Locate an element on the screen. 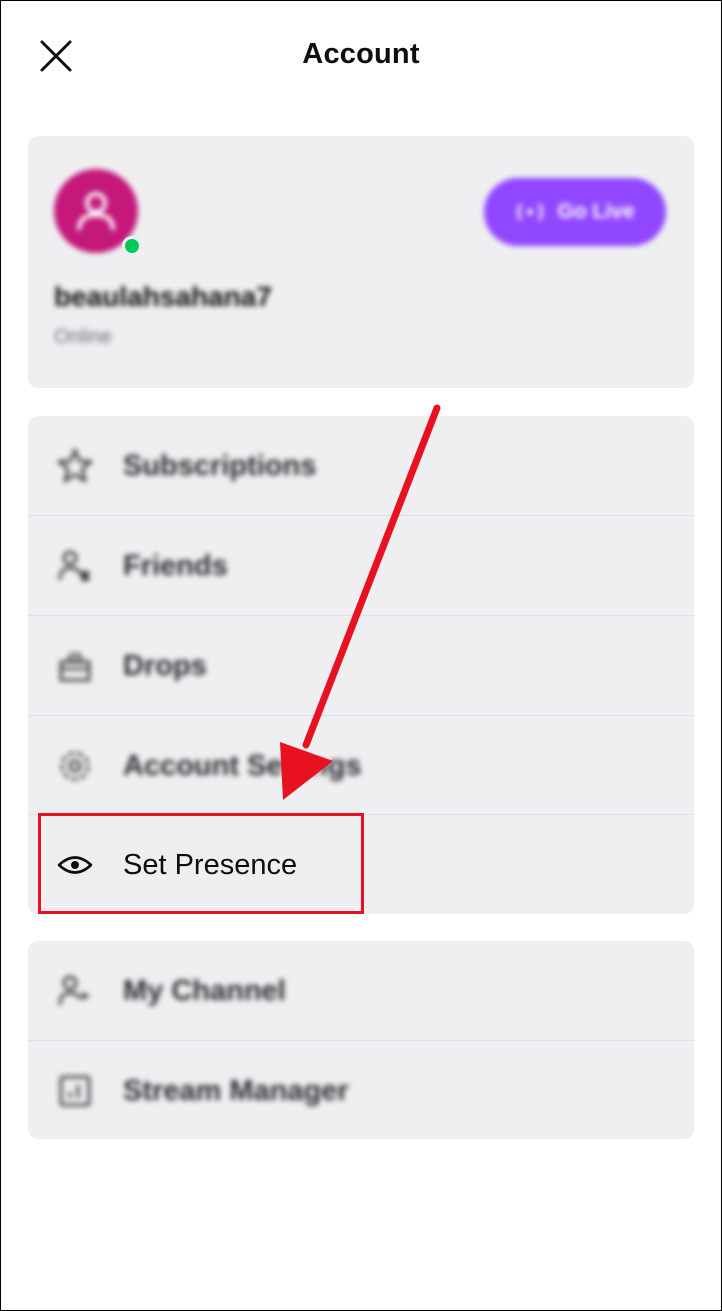  go-live-button: Go Live is located at coordinates (575, 212).